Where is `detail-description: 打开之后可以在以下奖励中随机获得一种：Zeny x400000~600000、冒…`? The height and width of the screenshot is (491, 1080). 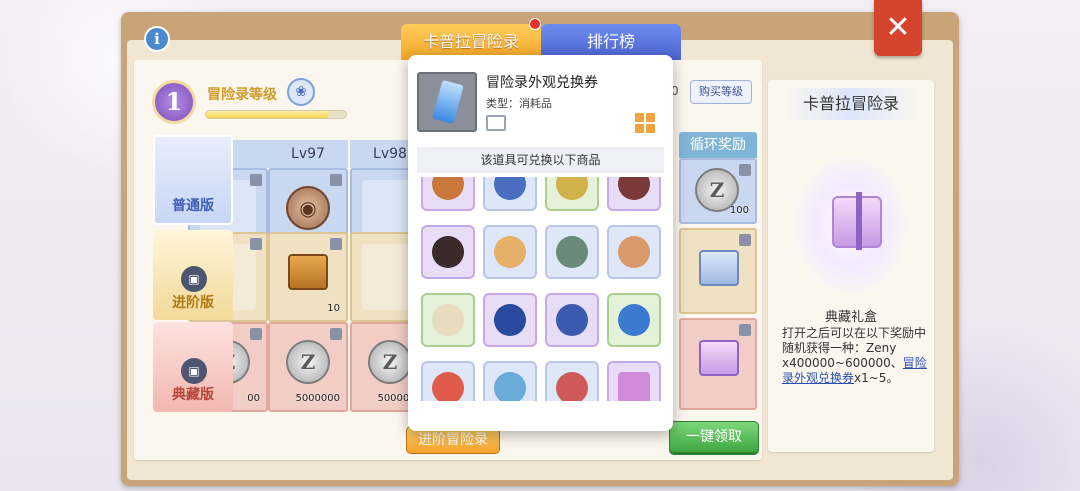 detail-description: 打开之后可以在以下奖励中随机获得一种：Zeny x400000~600000、冒… is located at coordinates (855, 356).